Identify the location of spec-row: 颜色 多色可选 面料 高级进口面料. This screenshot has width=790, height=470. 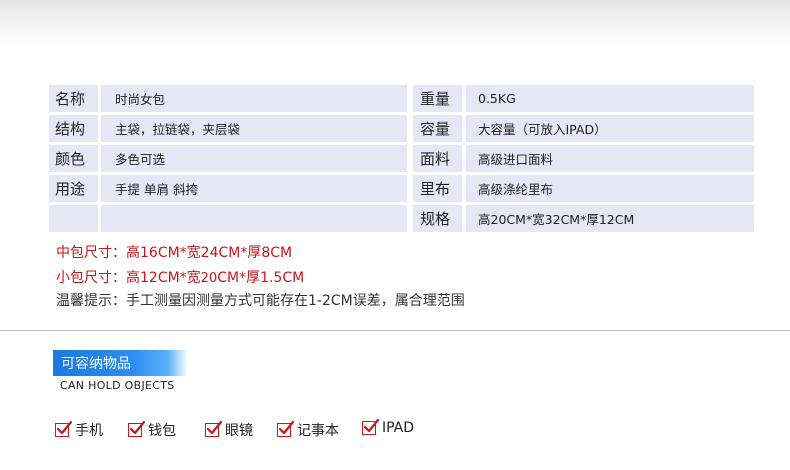
(401, 158).